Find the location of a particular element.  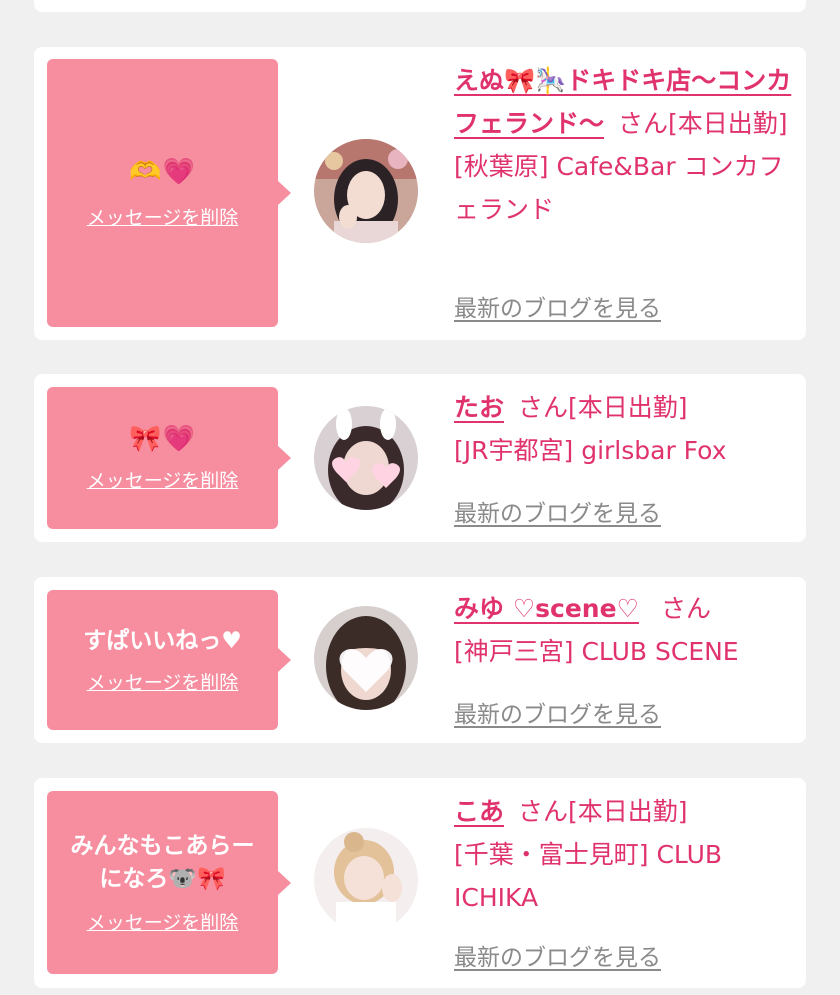

shop-label: [神戸三宮] CLUB SCENE is located at coordinates (596, 651).